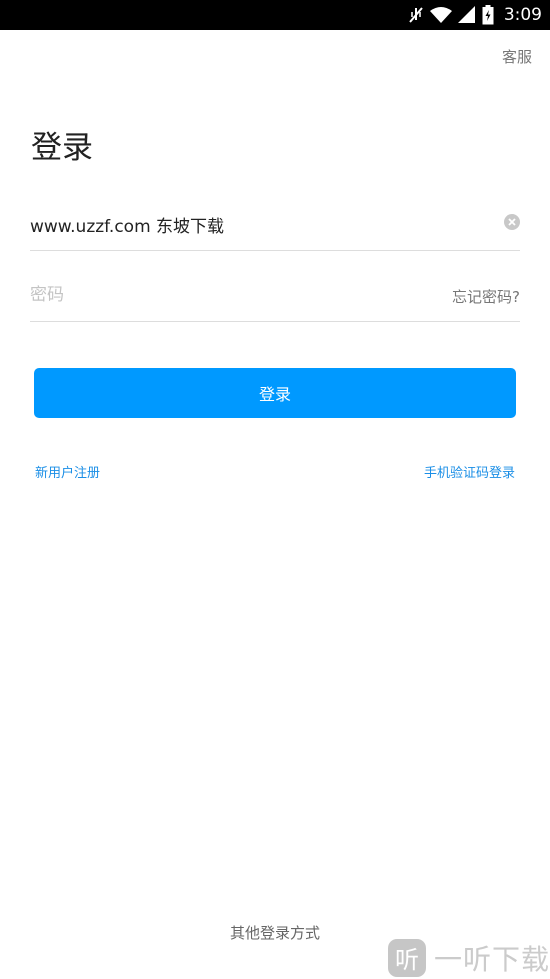  Describe the element at coordinates (488, 15) in the screenshot. I see `battery-icon` at that location.